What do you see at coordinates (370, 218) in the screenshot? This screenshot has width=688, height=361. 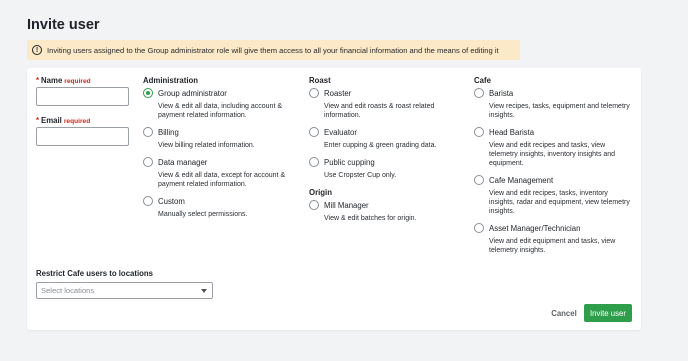 I see `option-description: View & edit batches for origin.` at bounding box center [370, 218].